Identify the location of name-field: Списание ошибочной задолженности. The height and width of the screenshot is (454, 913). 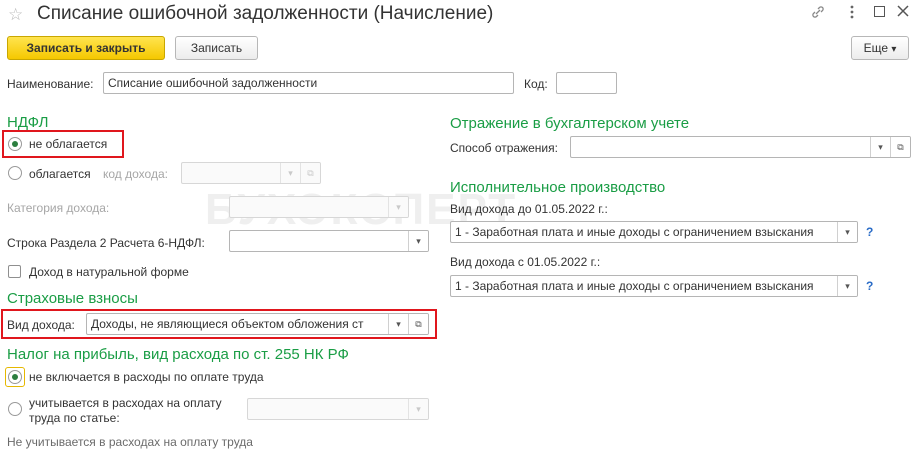
(308, 83).